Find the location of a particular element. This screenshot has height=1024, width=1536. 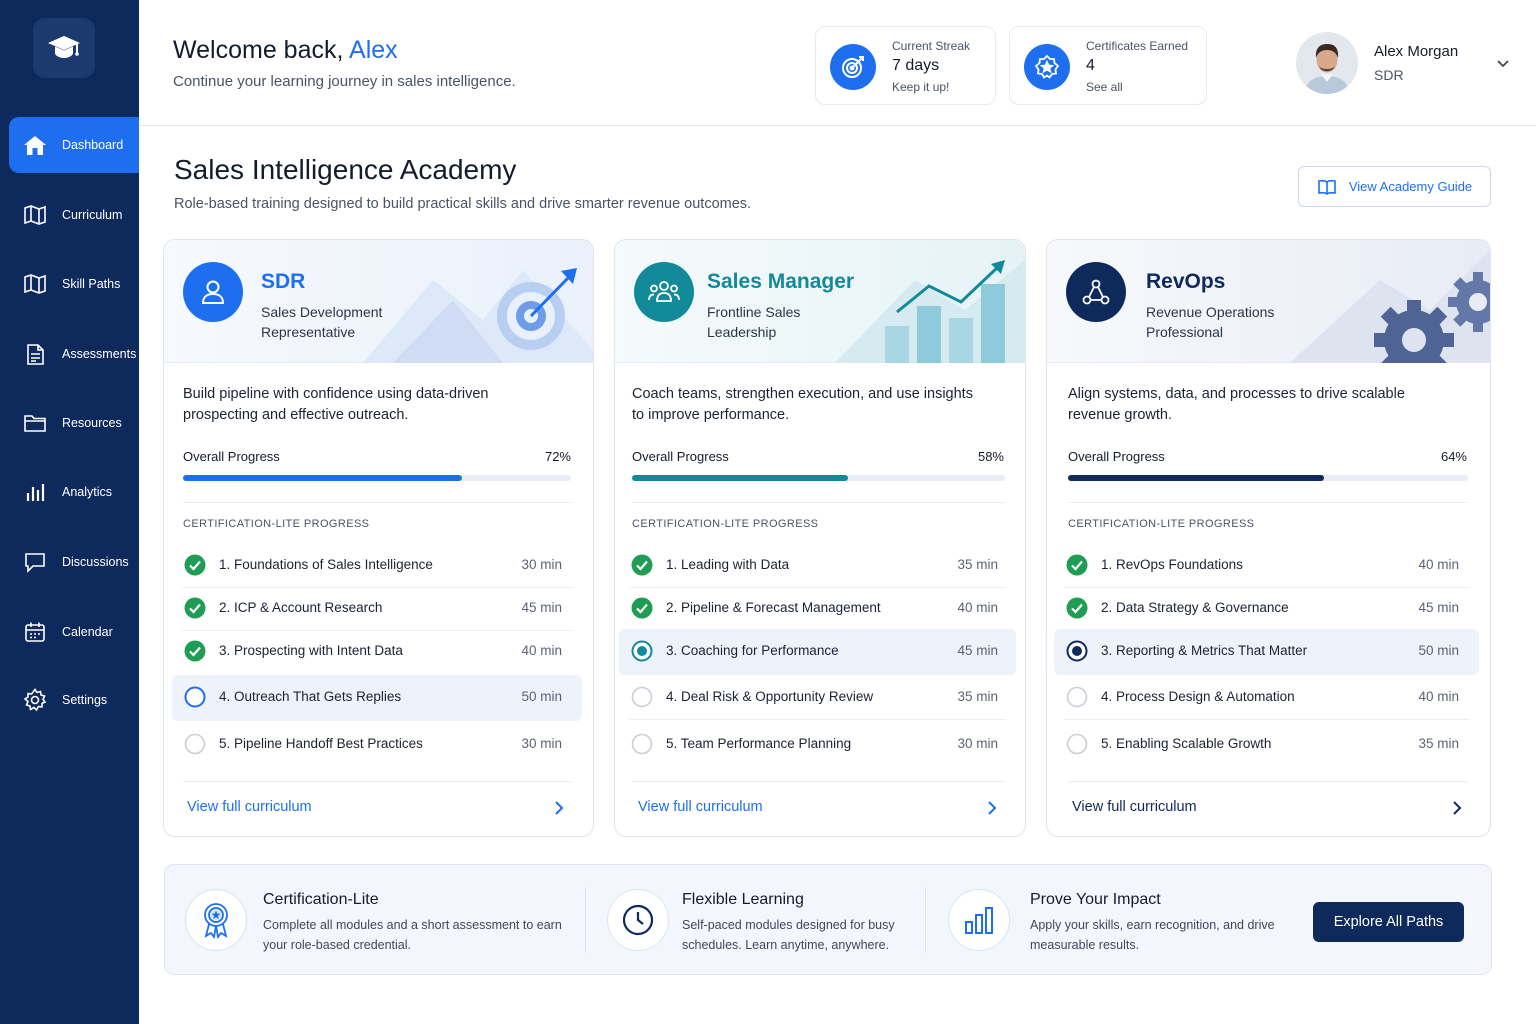

sidebar-item-skill-paths: Skill Paths is located at coordinates (74, 284).